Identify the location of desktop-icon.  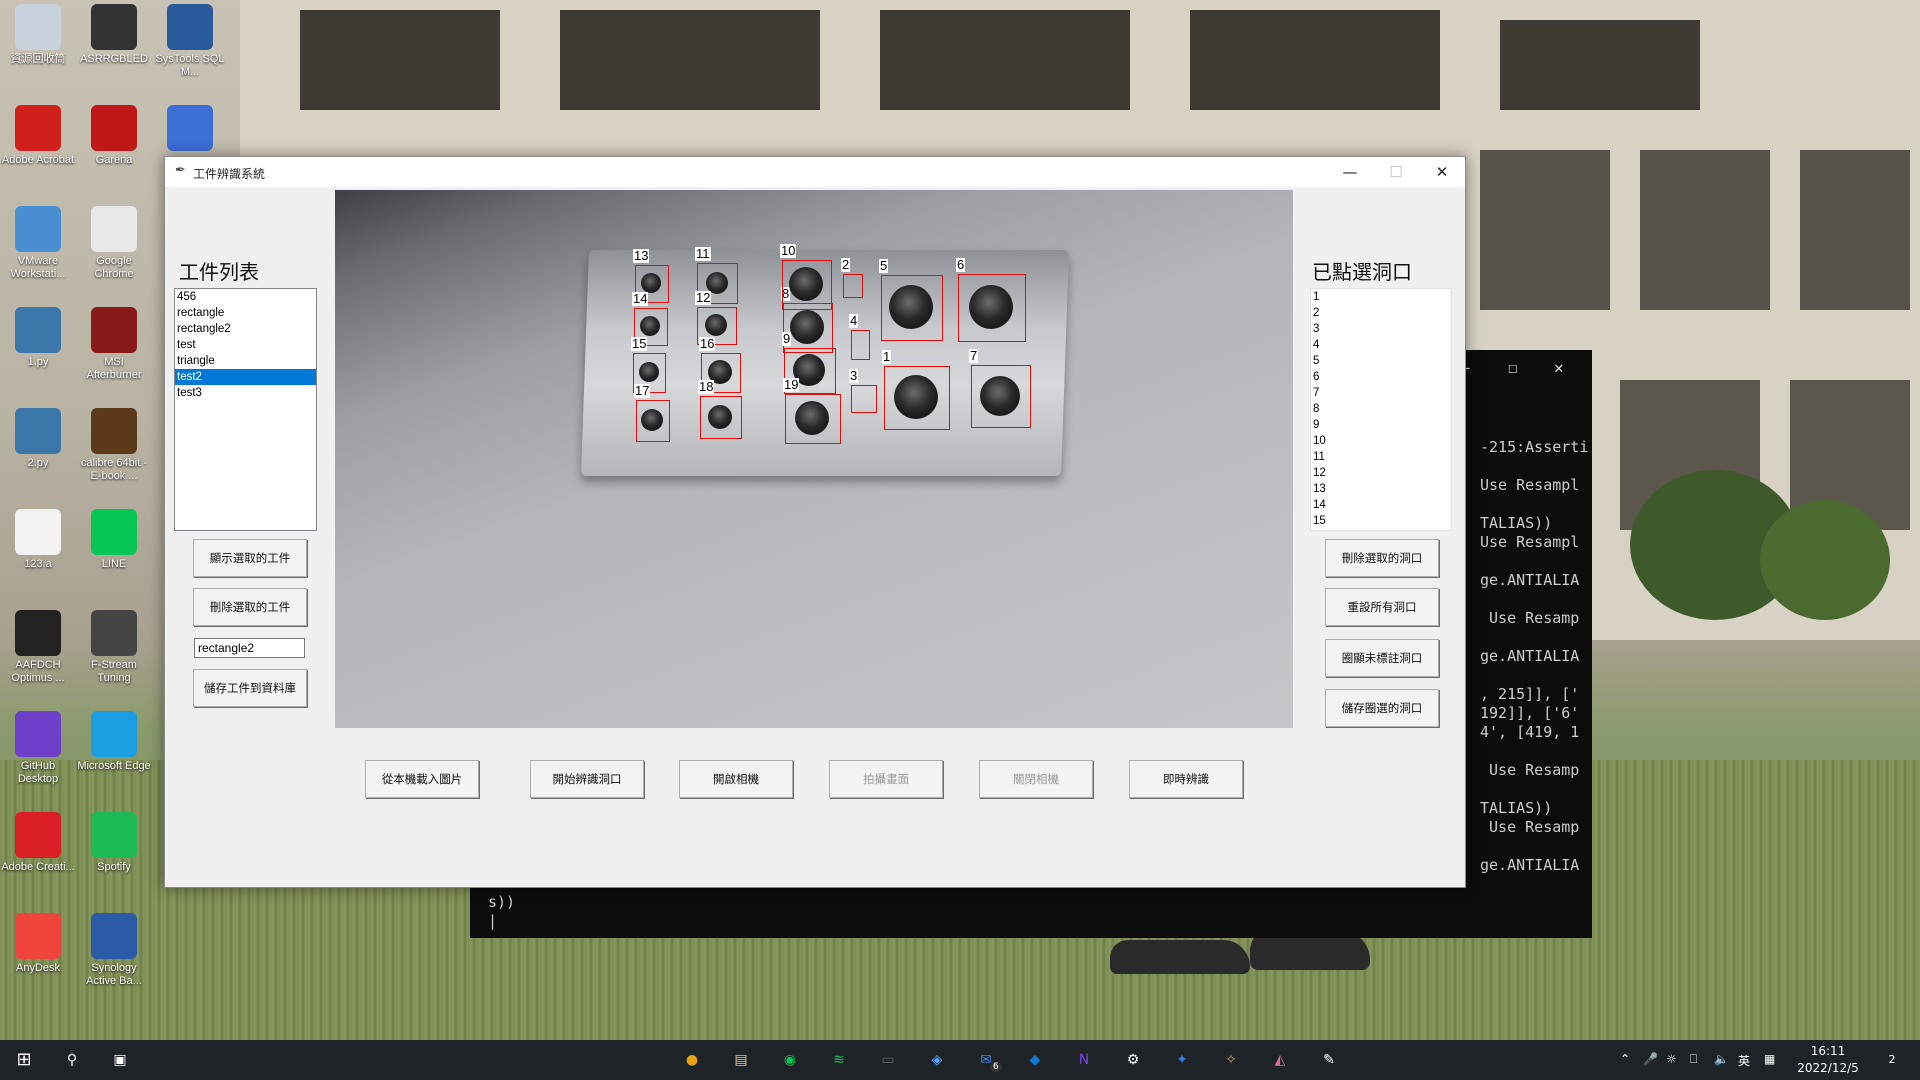
(190, 129).